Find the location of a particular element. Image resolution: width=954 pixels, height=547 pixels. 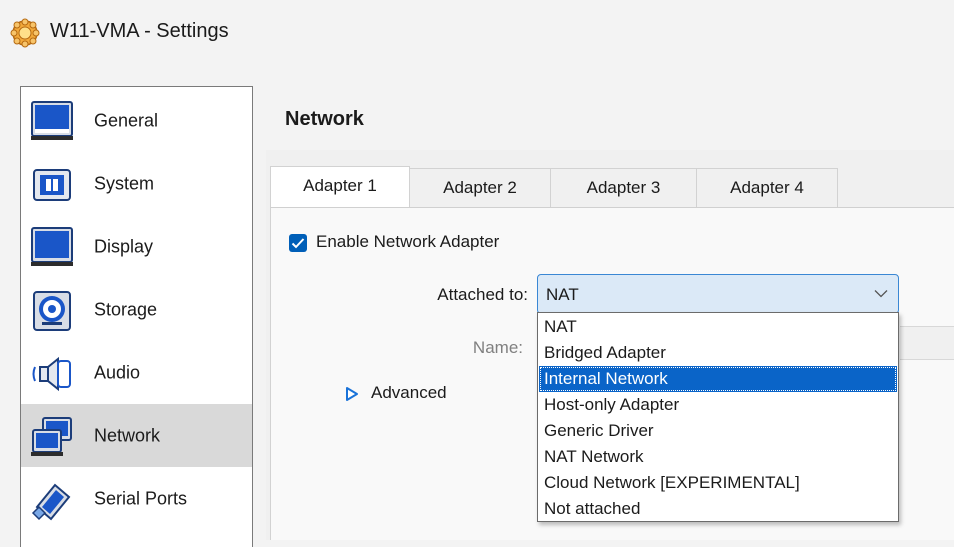

enable-adapter-label: Enable Network Adapter is located at coordinates (407, 242).